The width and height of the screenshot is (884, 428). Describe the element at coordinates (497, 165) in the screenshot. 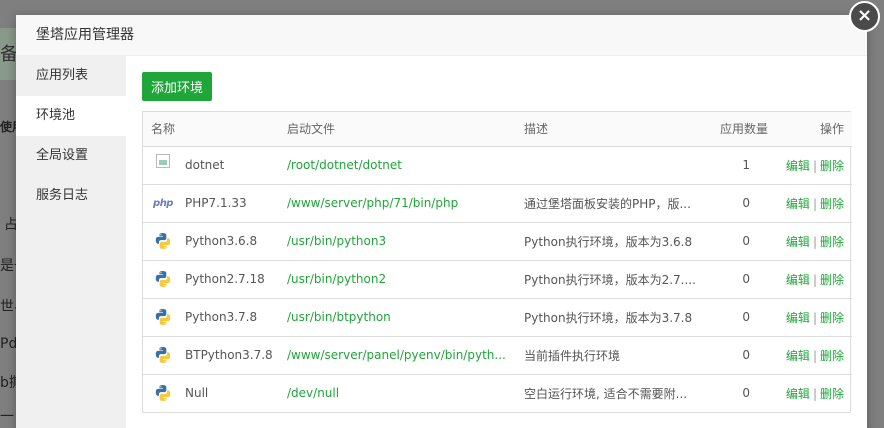

I see `table-row: dotnet /root/dotnet/dotnet 1 编辑 | 删除` at that location.